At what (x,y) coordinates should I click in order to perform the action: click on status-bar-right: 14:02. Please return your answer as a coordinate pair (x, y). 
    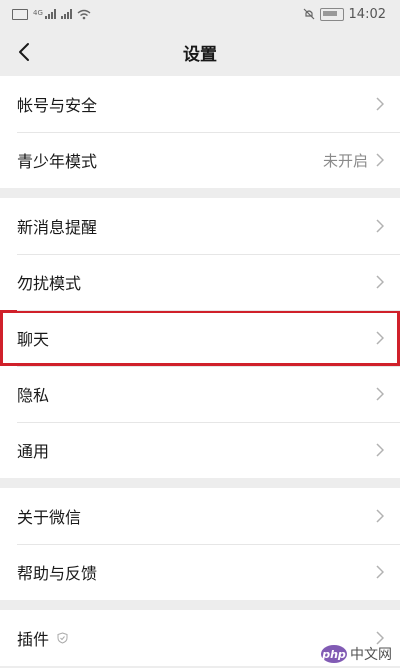
    Looking at the image, I should click on (344, 14).